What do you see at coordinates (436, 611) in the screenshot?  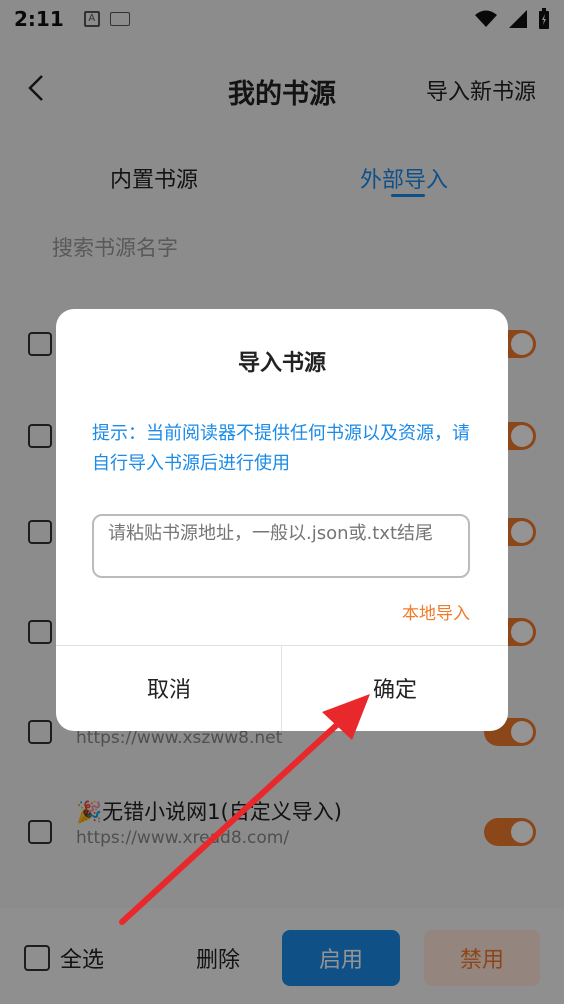 I see `local-import-button: 本地导入` at bounding box center [436, 611].